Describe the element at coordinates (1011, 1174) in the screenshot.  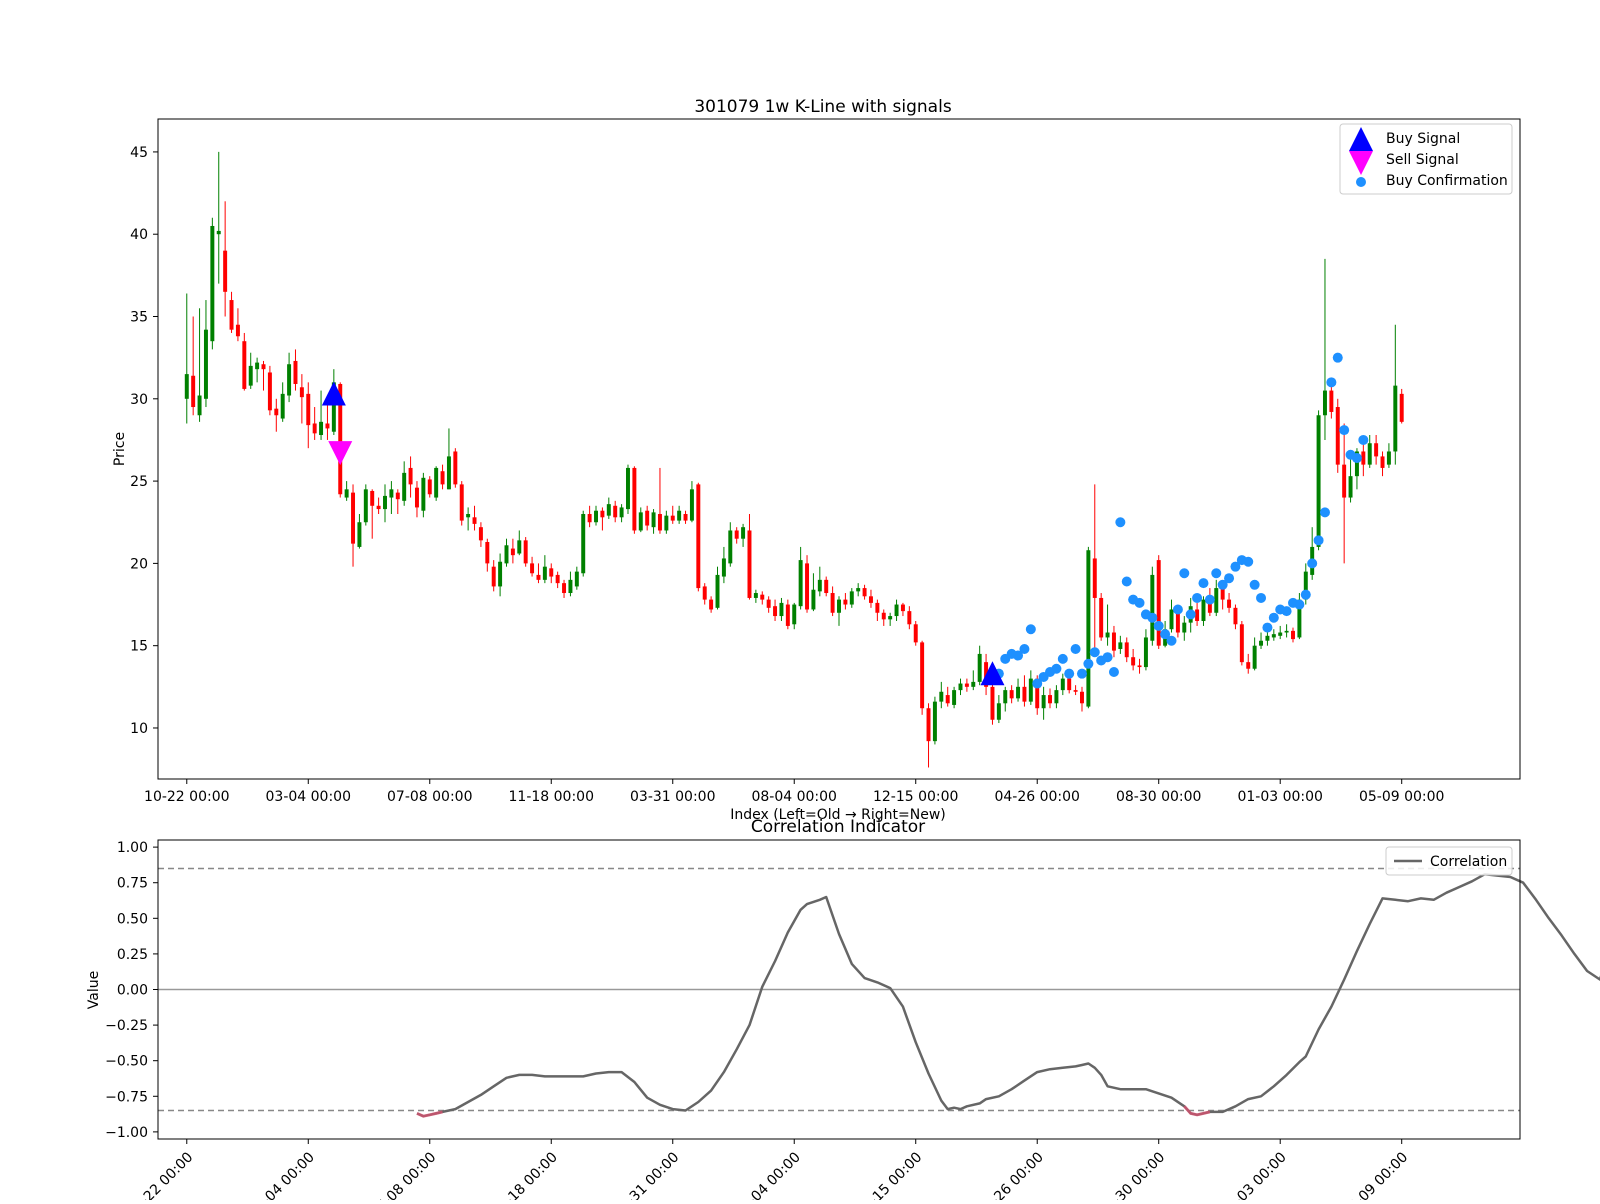
I see `corr-xtick-label: 04-26 00:00` at that location.